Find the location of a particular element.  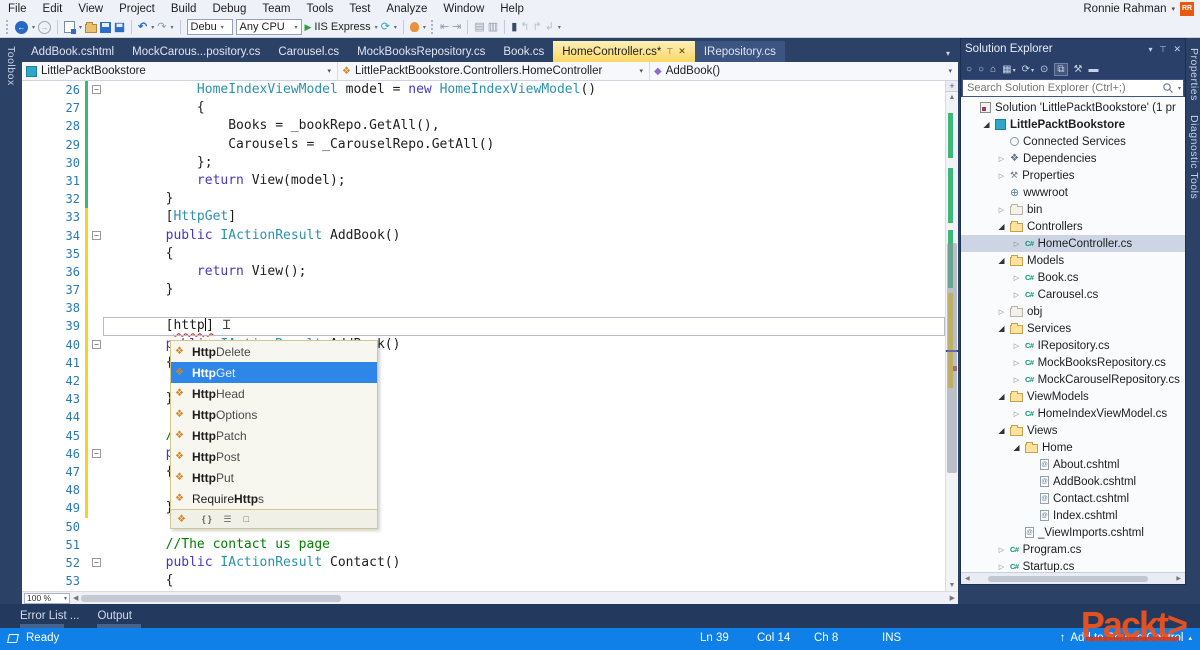

solution-search: ▾ is located at coordinates (1073, 88).